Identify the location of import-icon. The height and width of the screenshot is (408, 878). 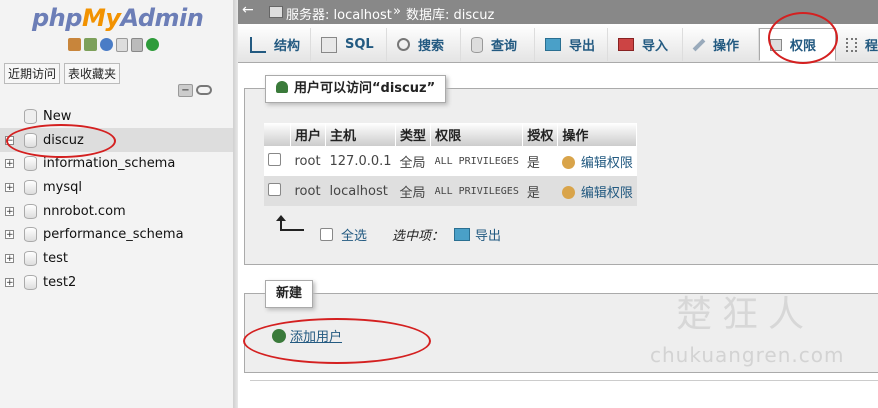
(626, 44).